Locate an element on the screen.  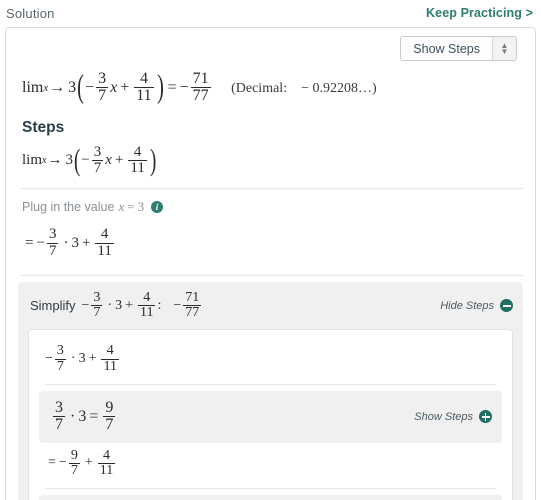
answer-sign: − is located at coordinates (184, 87).